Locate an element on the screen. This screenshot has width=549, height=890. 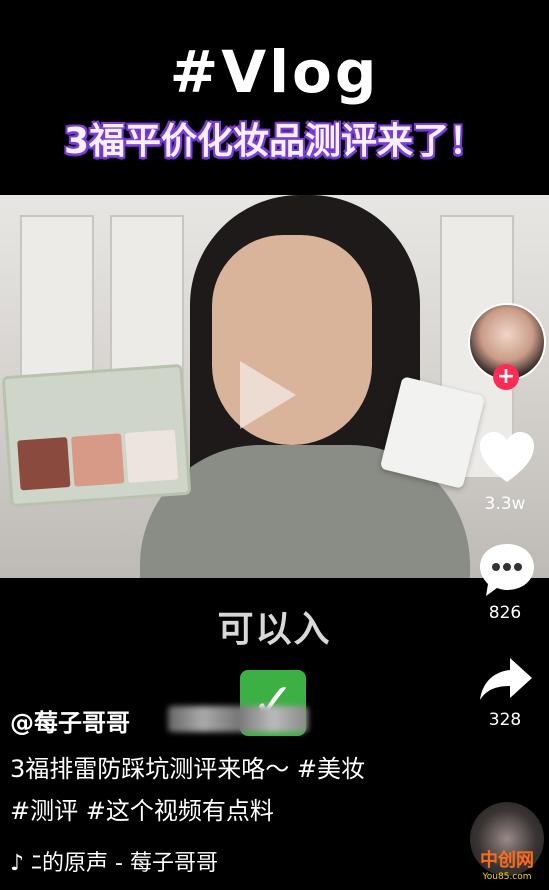
share-count: 328 is located at coordinates (505, 720).